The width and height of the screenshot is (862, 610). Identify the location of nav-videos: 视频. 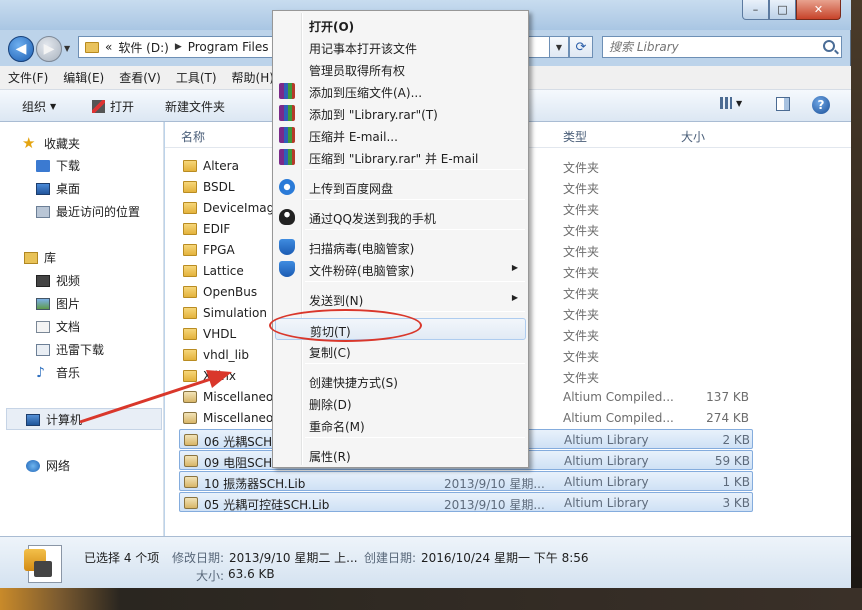
(58, 280).